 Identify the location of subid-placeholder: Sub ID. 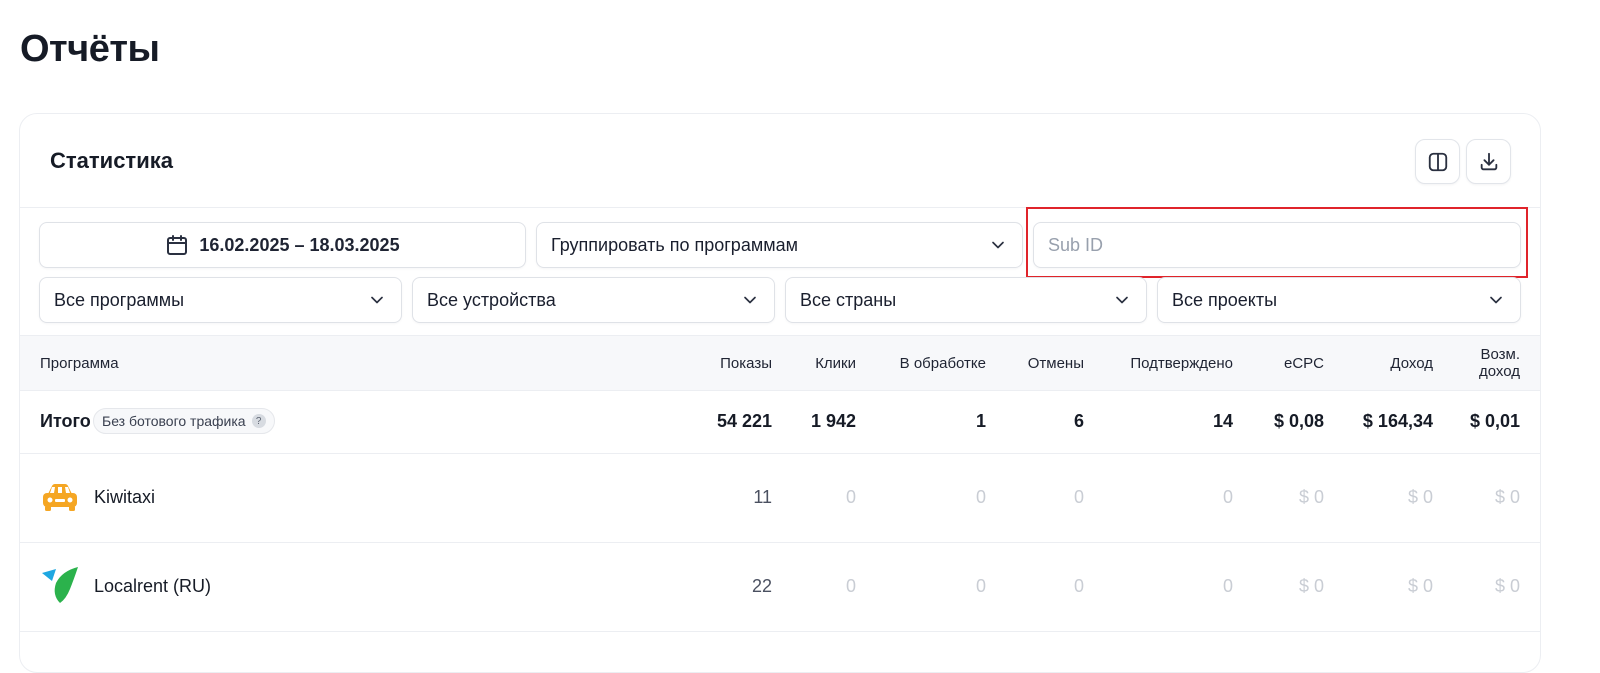
(1076, 244).